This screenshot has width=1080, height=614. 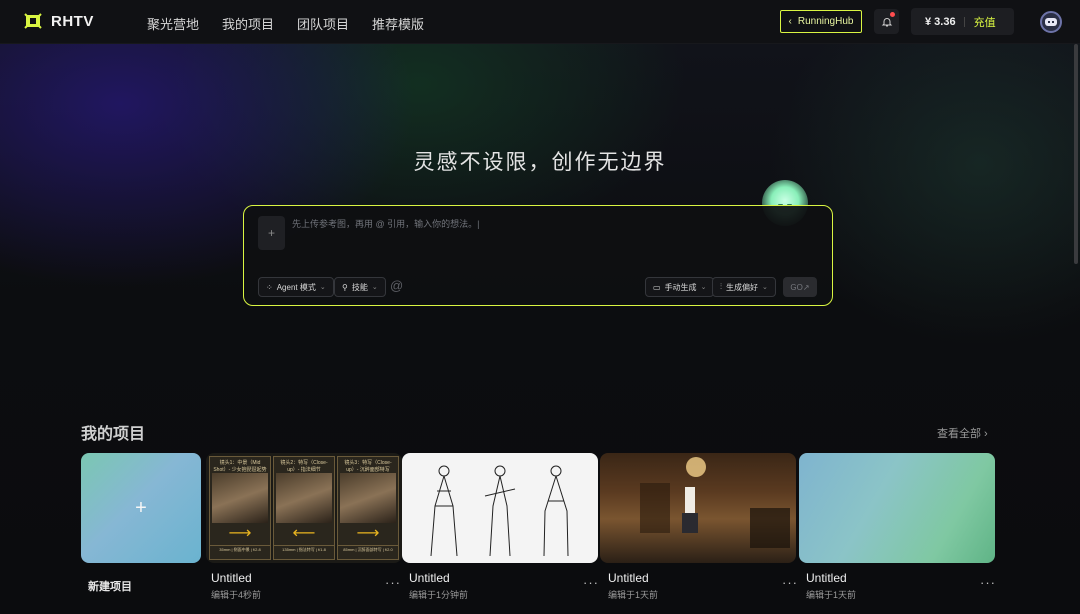 What do you see at coordinates (304, 549) in the screenshot?
I see `storyboard-foot: 135mm | 指法特写 | f/1.8` at bounding box center [304, 549].